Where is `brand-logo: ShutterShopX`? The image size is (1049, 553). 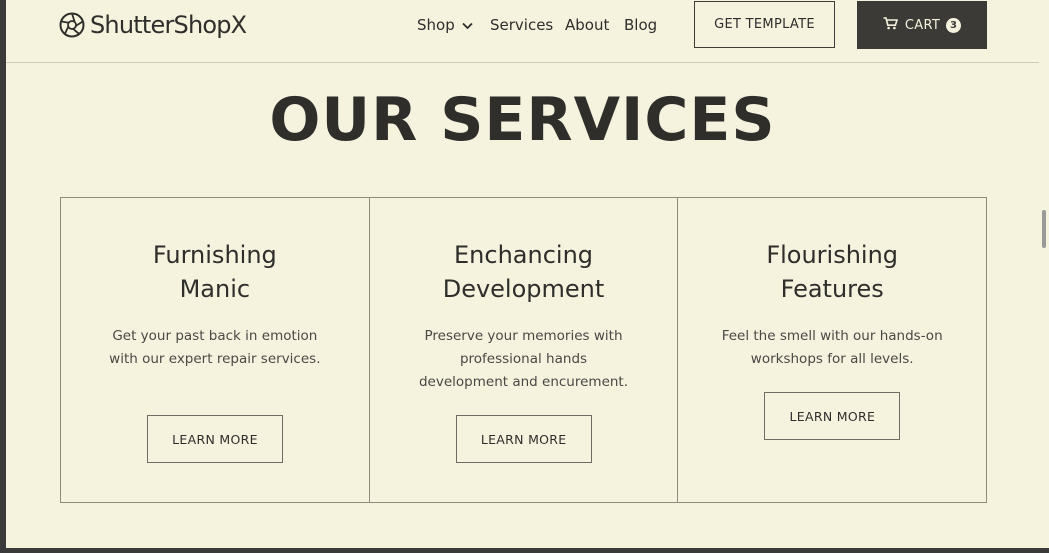 brand-logo: ShutterShopX is located at coordinates (153, 25).